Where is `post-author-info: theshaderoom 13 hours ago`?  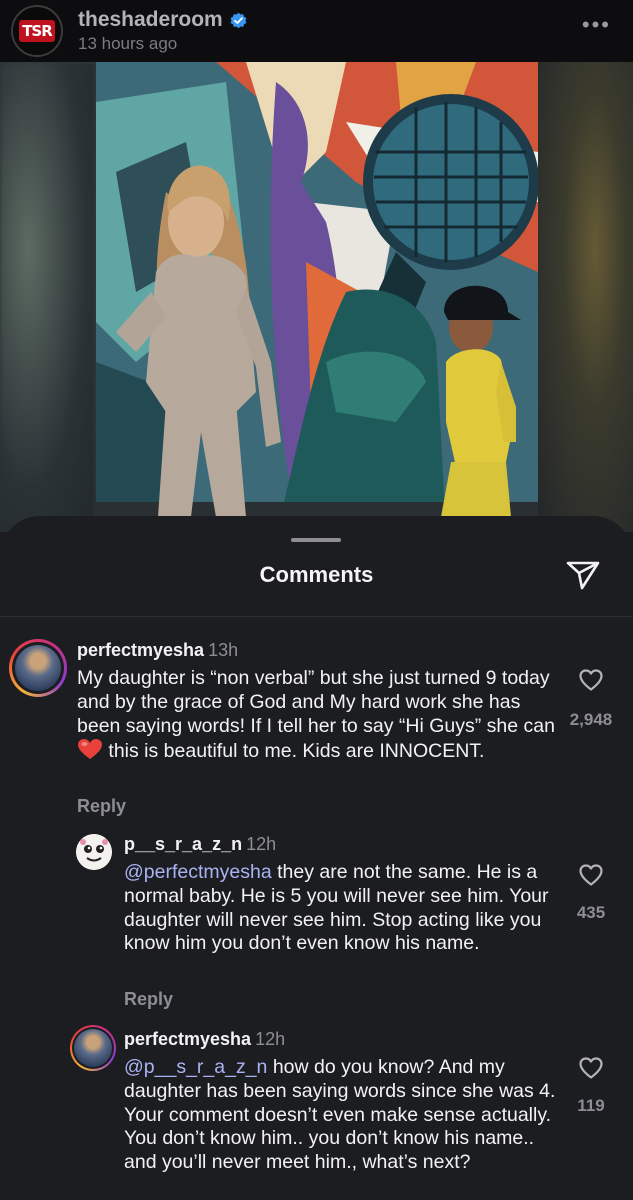
post-author-info: theshaderoom 13 hours ago is located at coordinates (163, 31).